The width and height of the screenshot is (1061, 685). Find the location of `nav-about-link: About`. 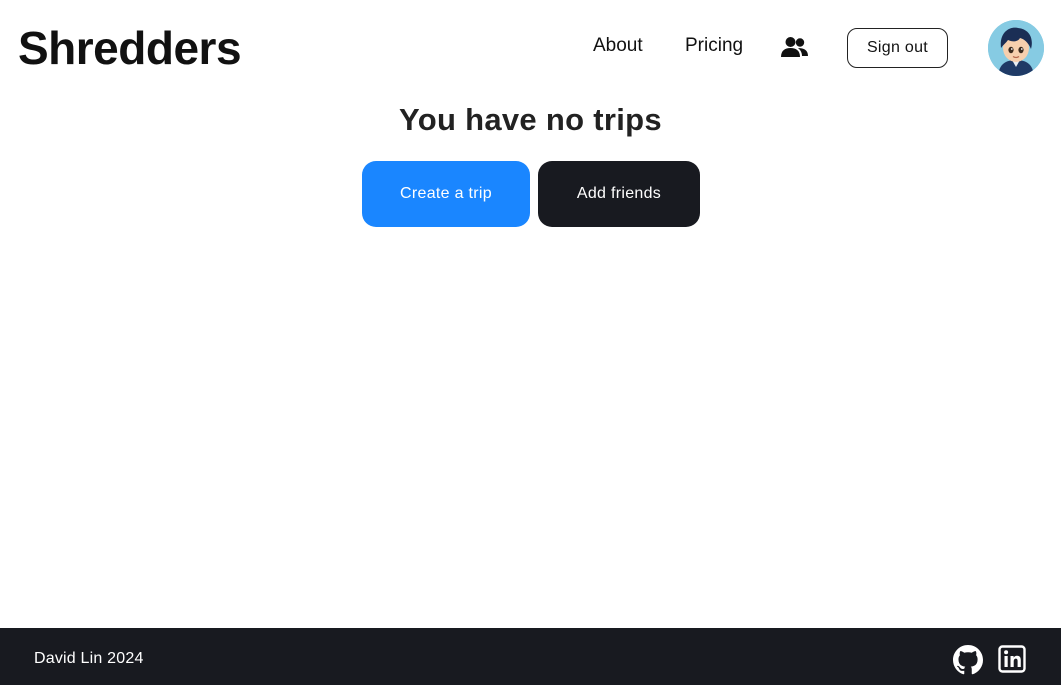

nav-about-link: About is located at coordinates (618, 46).